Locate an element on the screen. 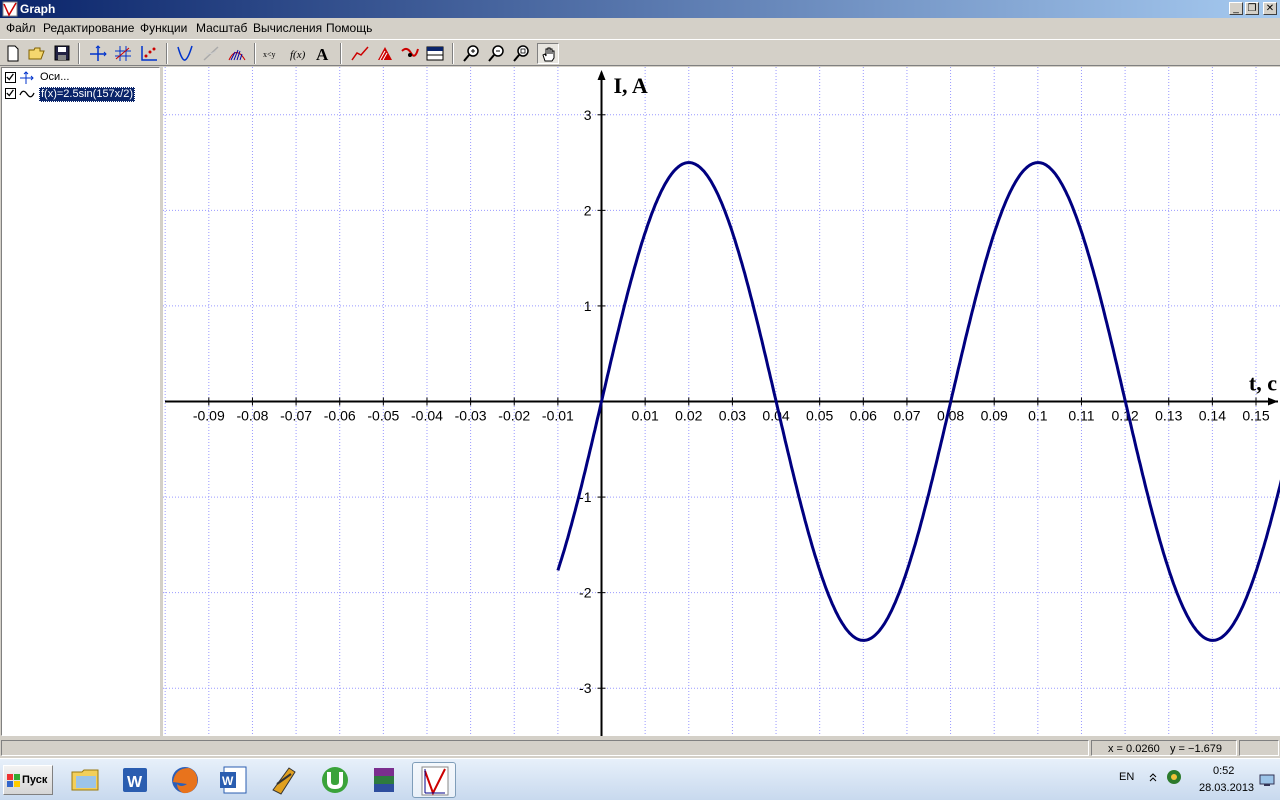 The width and height of the screenshot is (1280, 800). insert-tangent-button is located at coordinates (211, 53).